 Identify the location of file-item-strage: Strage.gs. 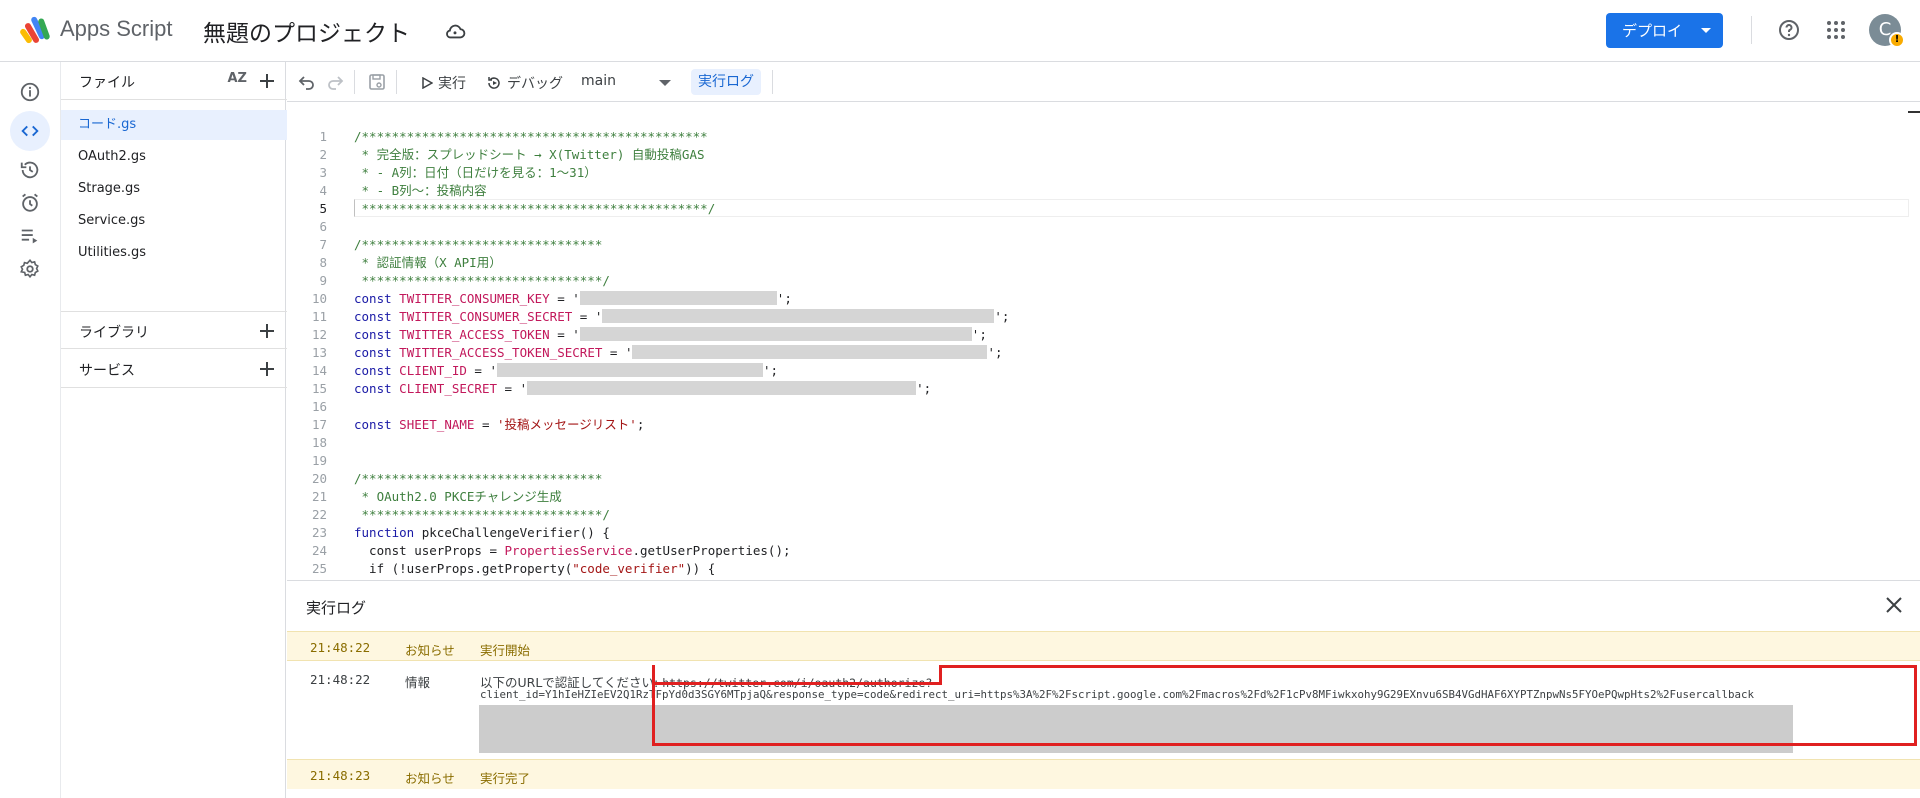
(174, 189).